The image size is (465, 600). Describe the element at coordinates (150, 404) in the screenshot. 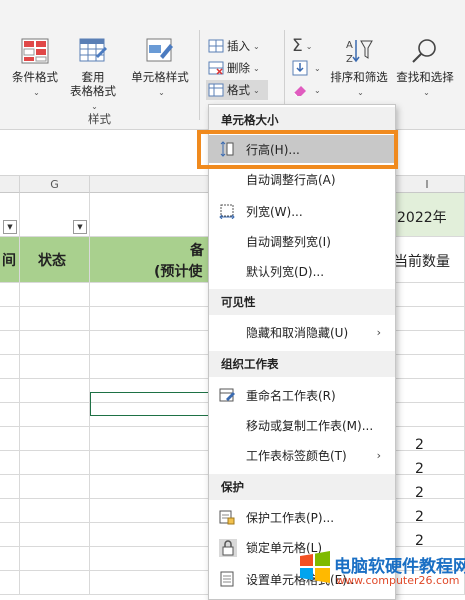

I see `selected-cell` at that location.